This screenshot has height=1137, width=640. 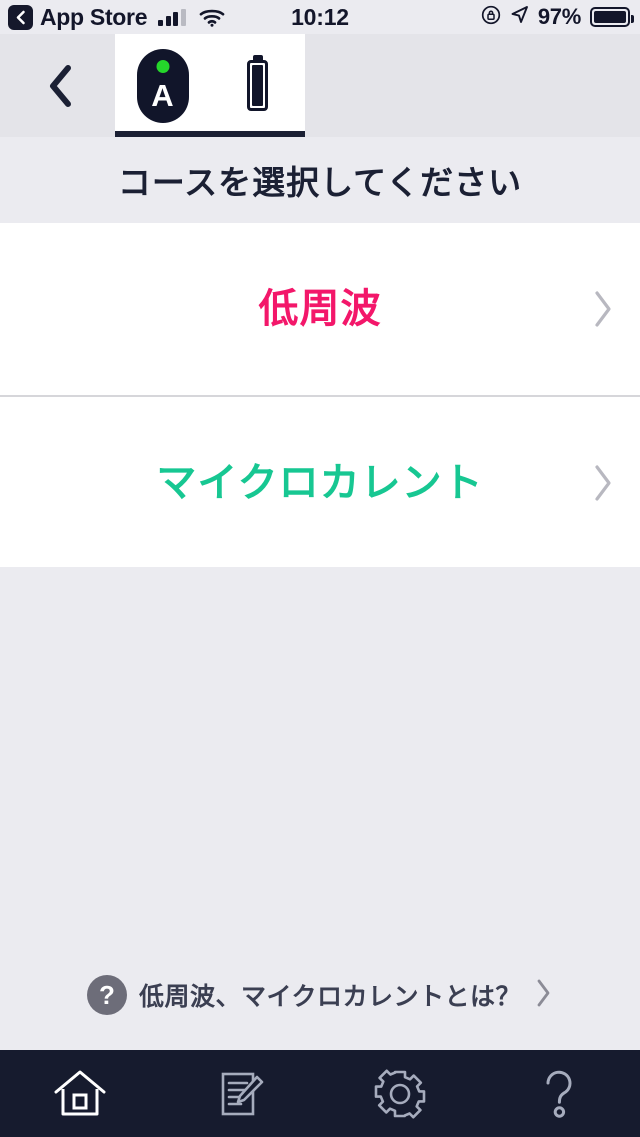 What do you see at coordinates (106, 995) in the screenshot?
I see `question-mark-circle-icon: ?` at bounding box center [106, 995].